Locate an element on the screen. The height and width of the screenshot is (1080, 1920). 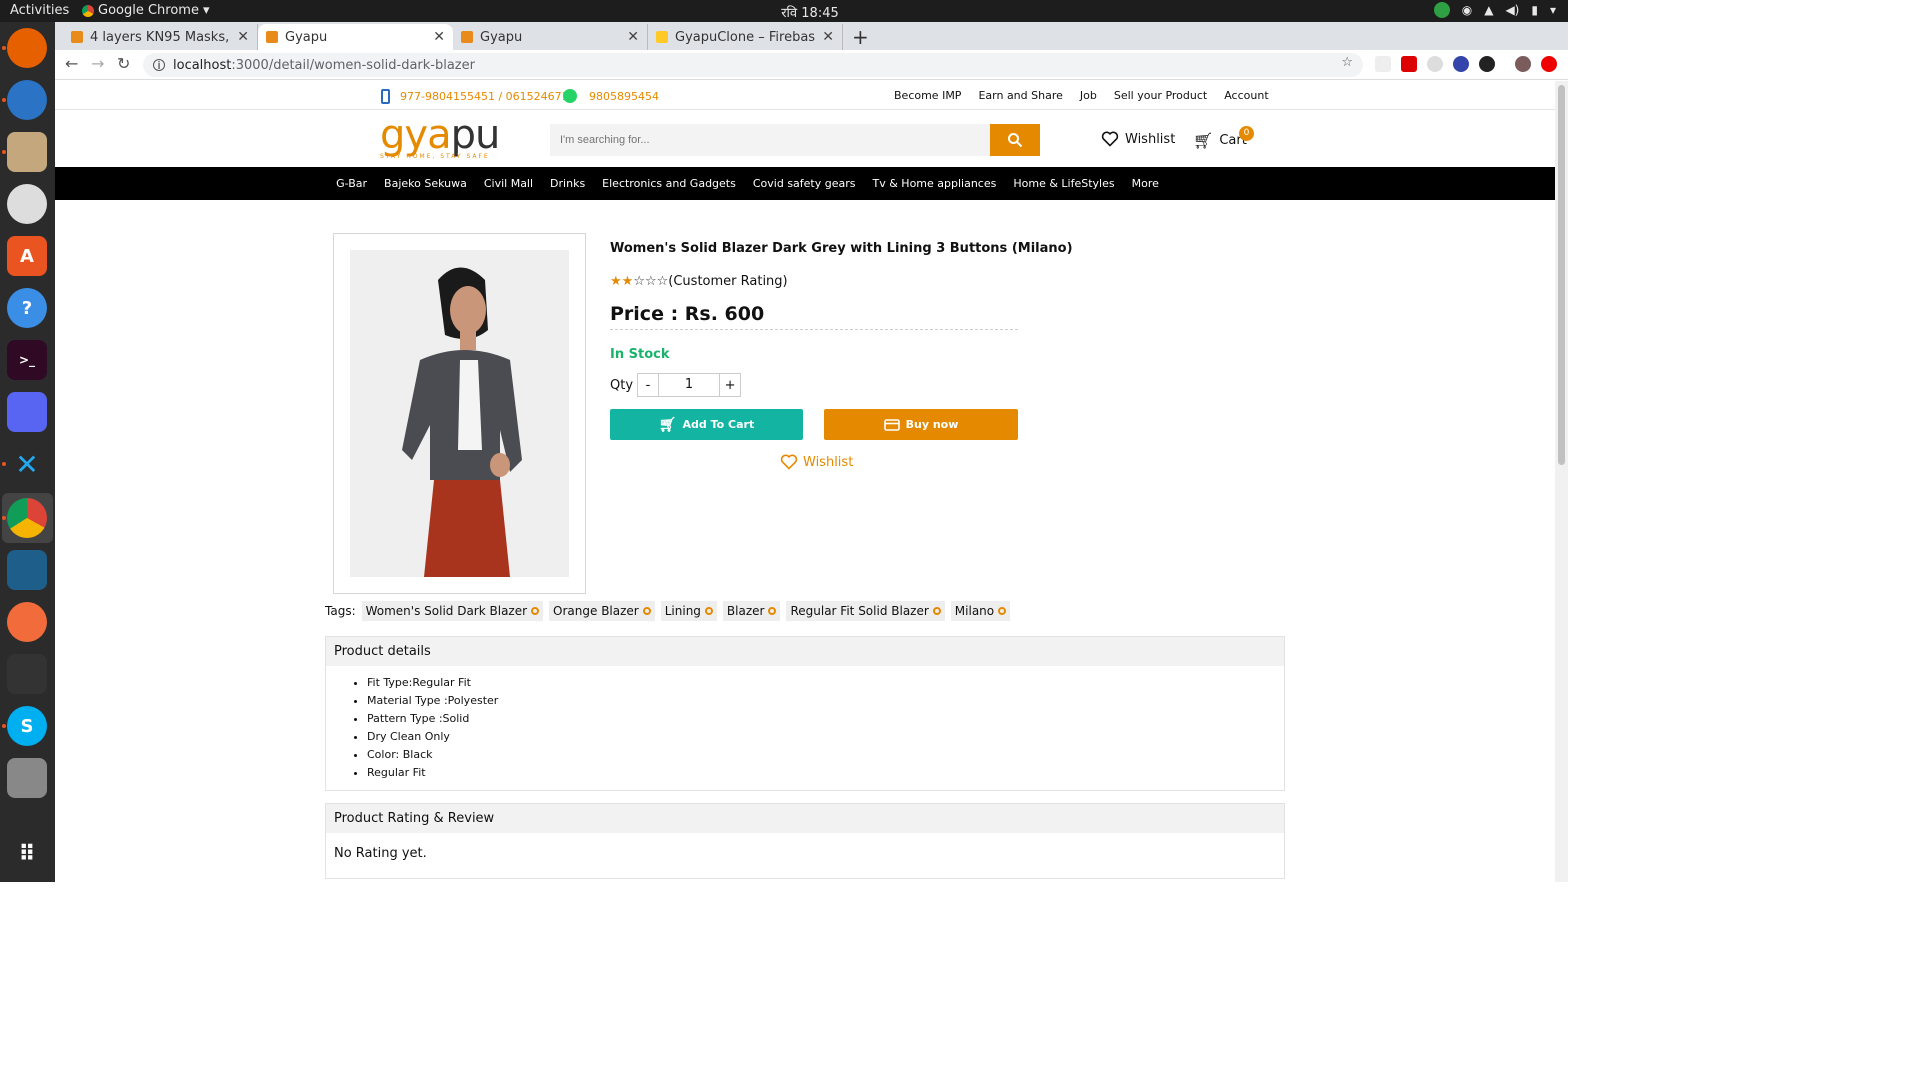
link-account: Account is located at coordinates (1246, 95).